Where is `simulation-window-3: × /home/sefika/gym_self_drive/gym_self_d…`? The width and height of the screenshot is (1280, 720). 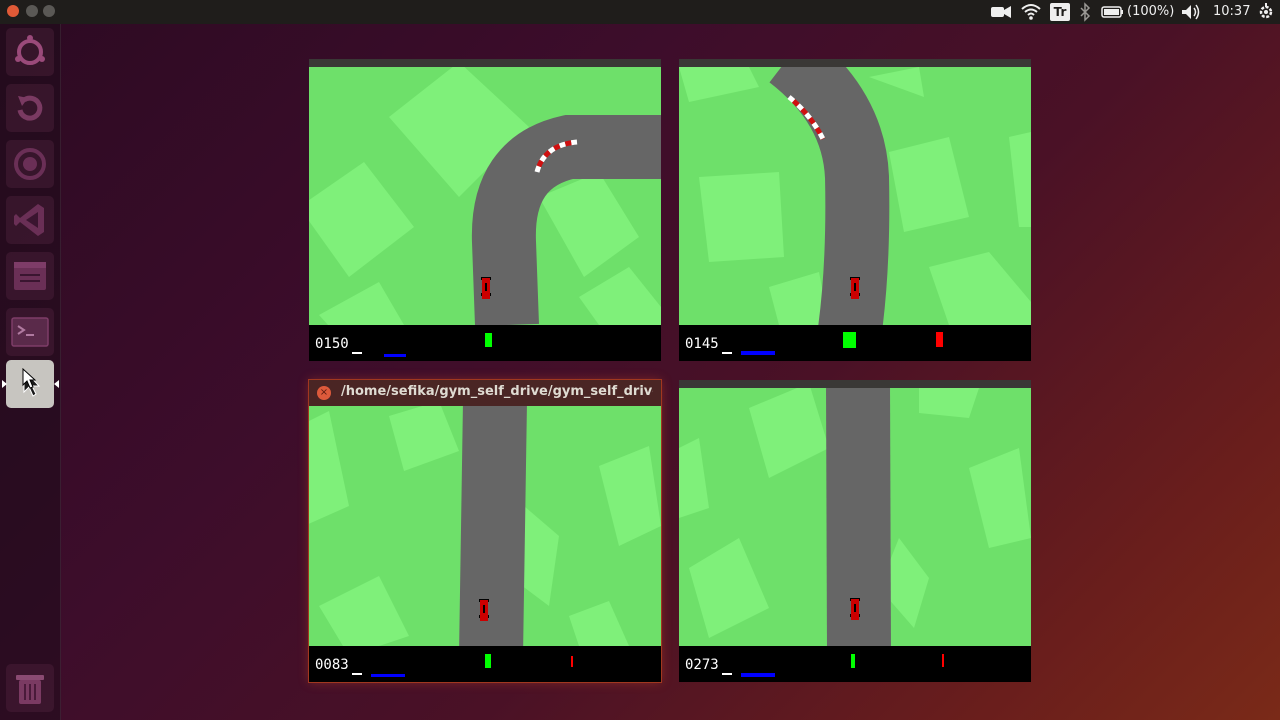
simulation-window-3: × /home/sefika/gym_self_drive/gym_self_d… is located at coordinates (485, 531).